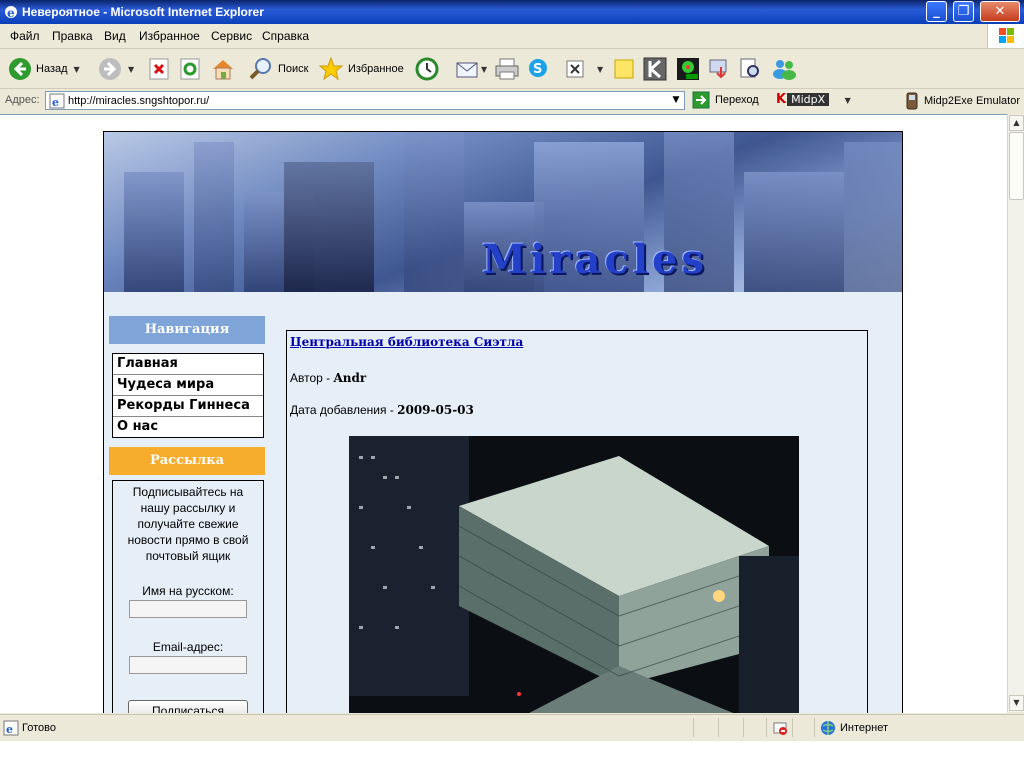 This screenshot has height=768, width=1024. I want to click on nav-item-wonders: Чудеса мира, so click(188, 385).